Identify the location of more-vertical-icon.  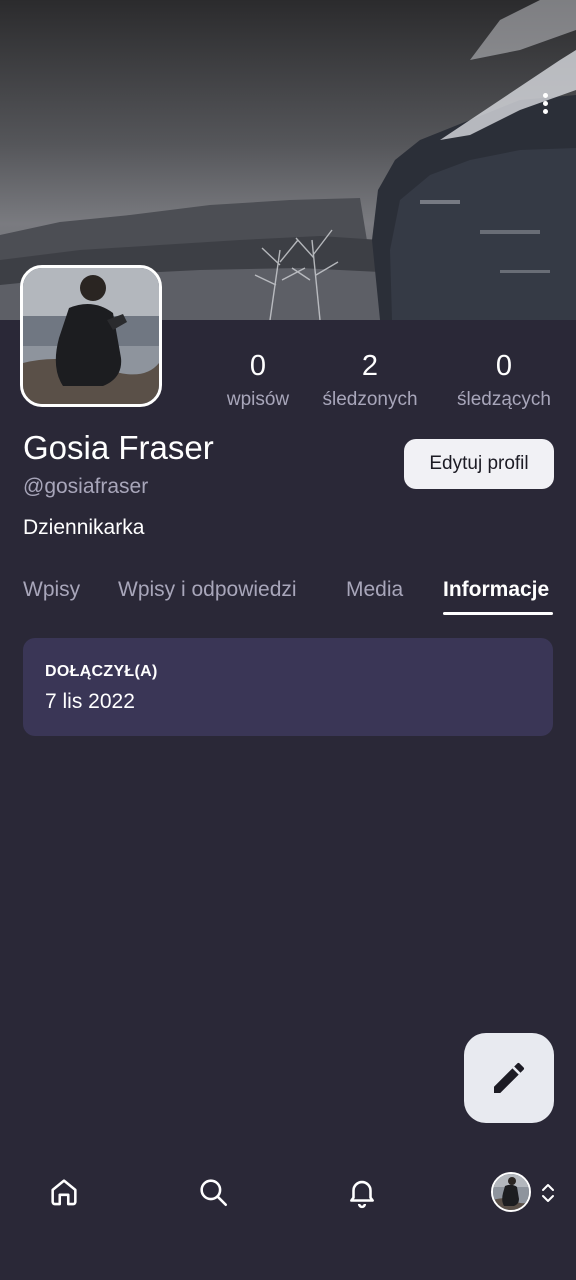
(545, 103).